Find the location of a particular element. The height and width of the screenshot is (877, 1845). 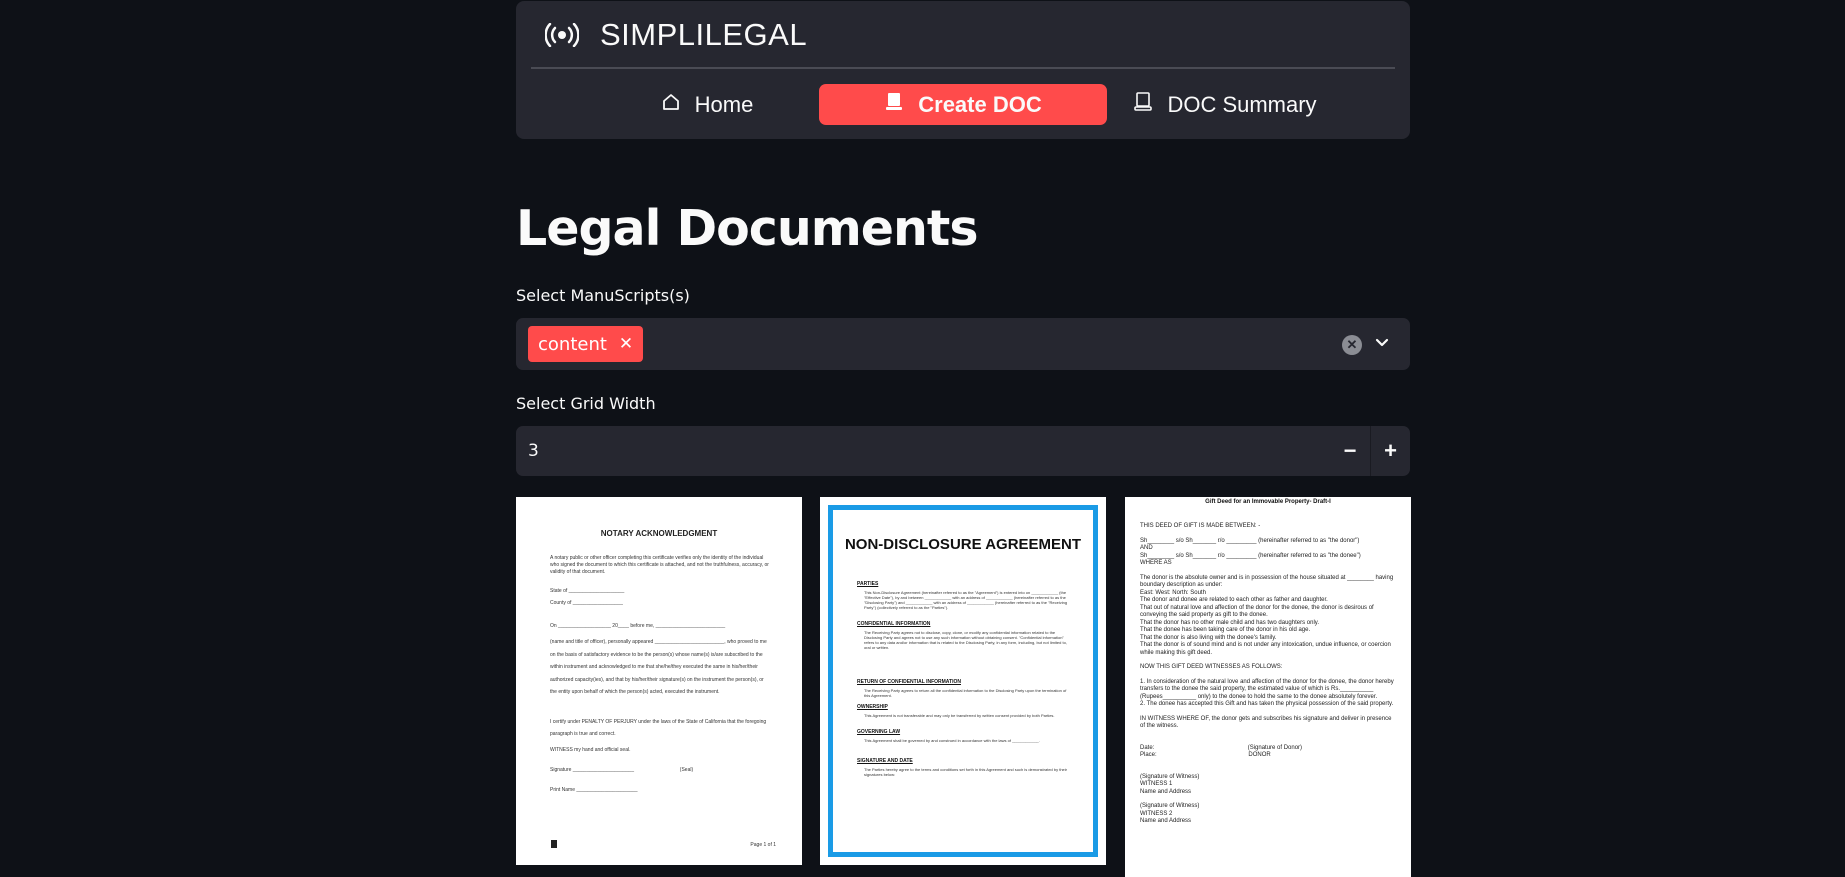

remove-tag-icon: ✕ is located at coordinates (626, 344).